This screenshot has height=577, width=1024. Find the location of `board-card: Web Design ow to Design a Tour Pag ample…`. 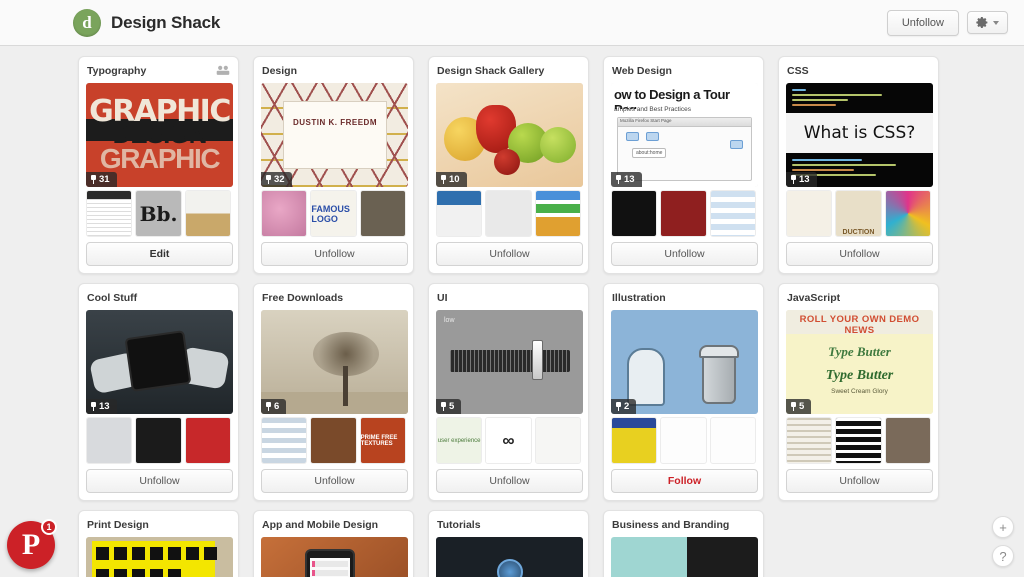

board-card: Web Design ow to Design a Tour Pag ample… is located at coordinates (683, 165).